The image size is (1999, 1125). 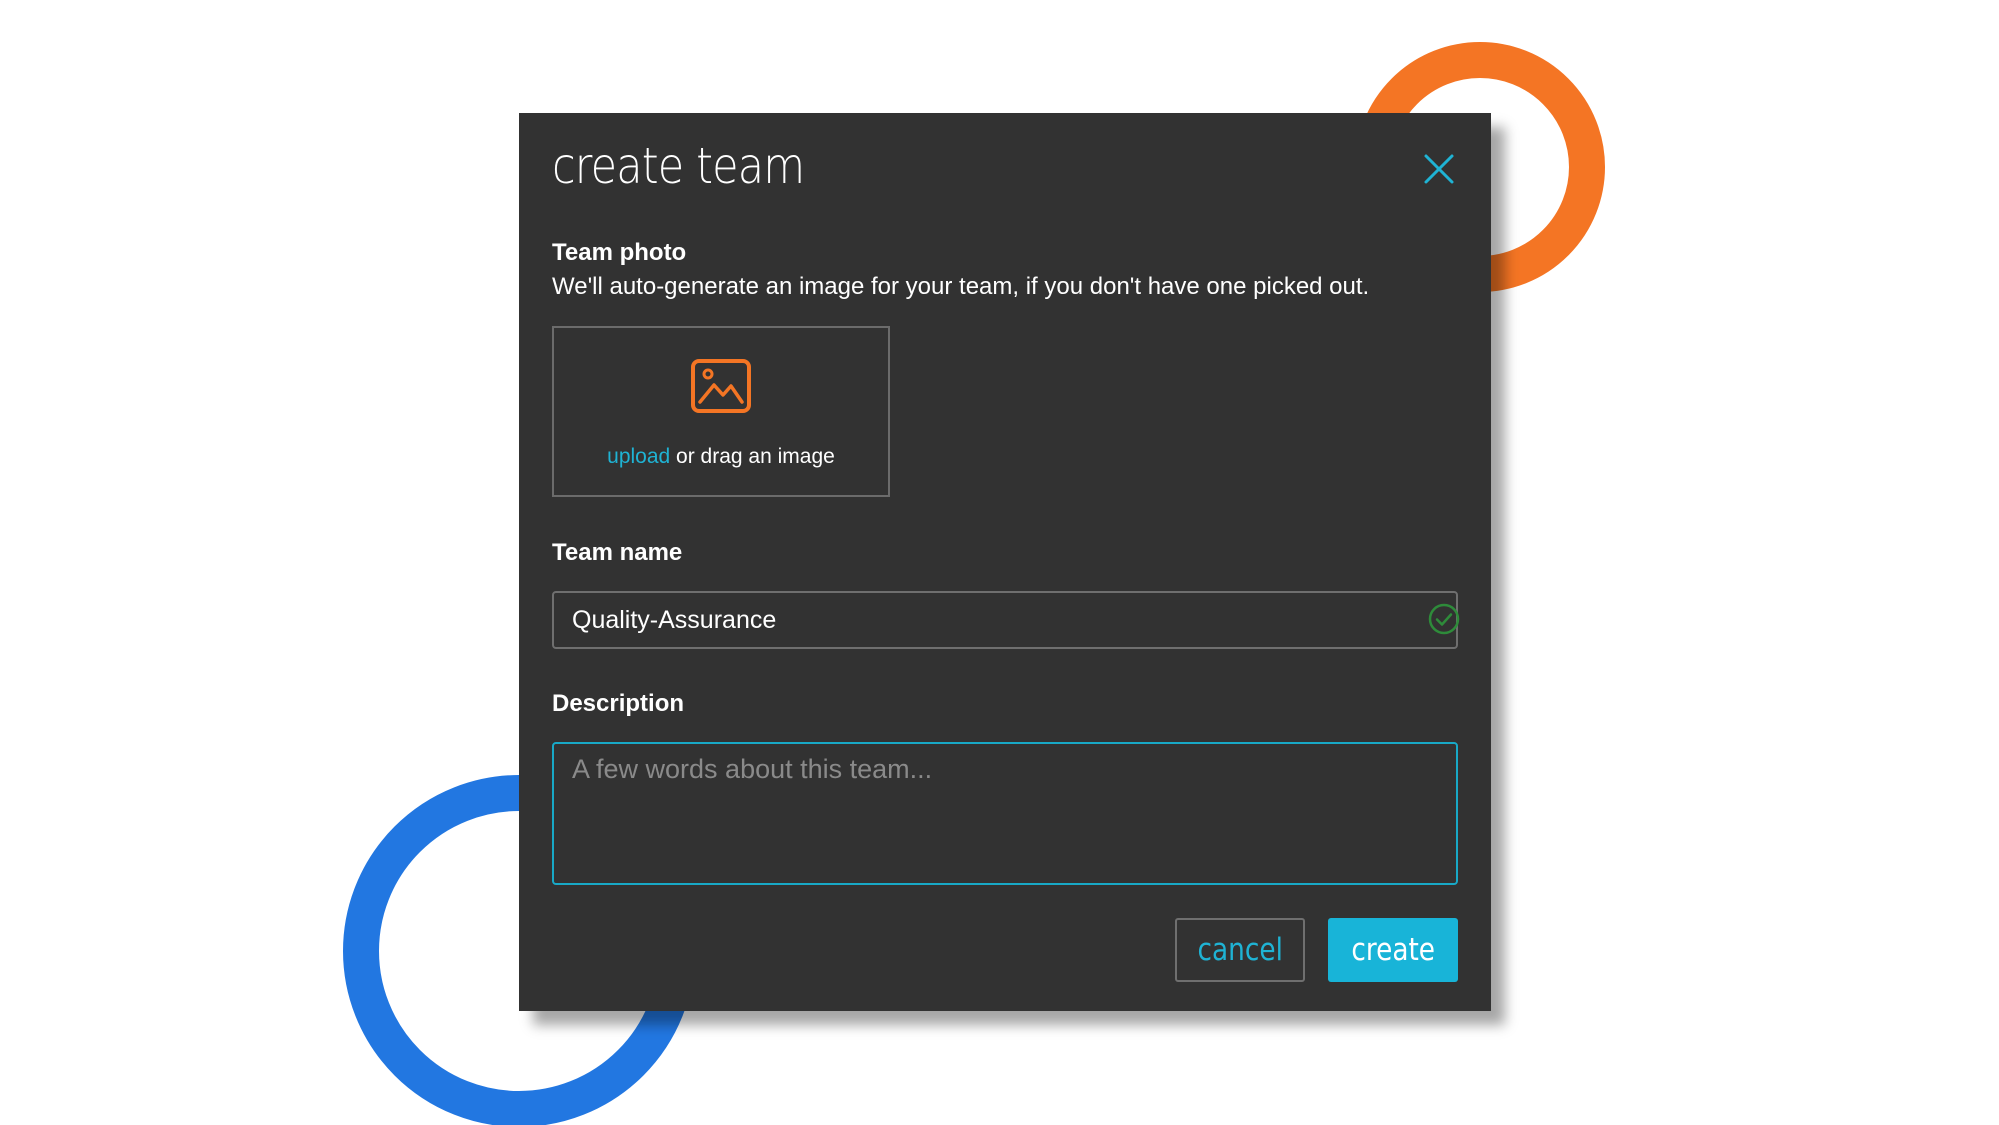 I want to click on cancel-button-label: cancel, so click(x=1240, y=950).